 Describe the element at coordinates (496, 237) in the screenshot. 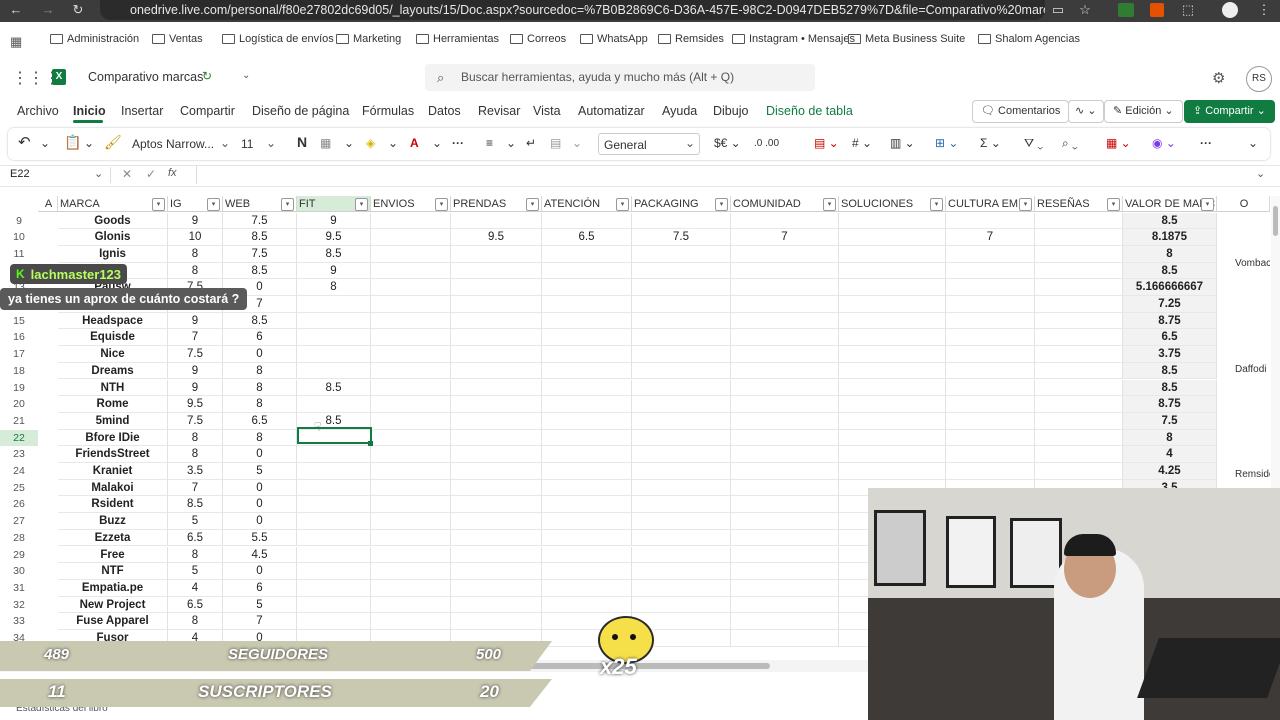

I see `cell-prendas: 9.5` at that location.